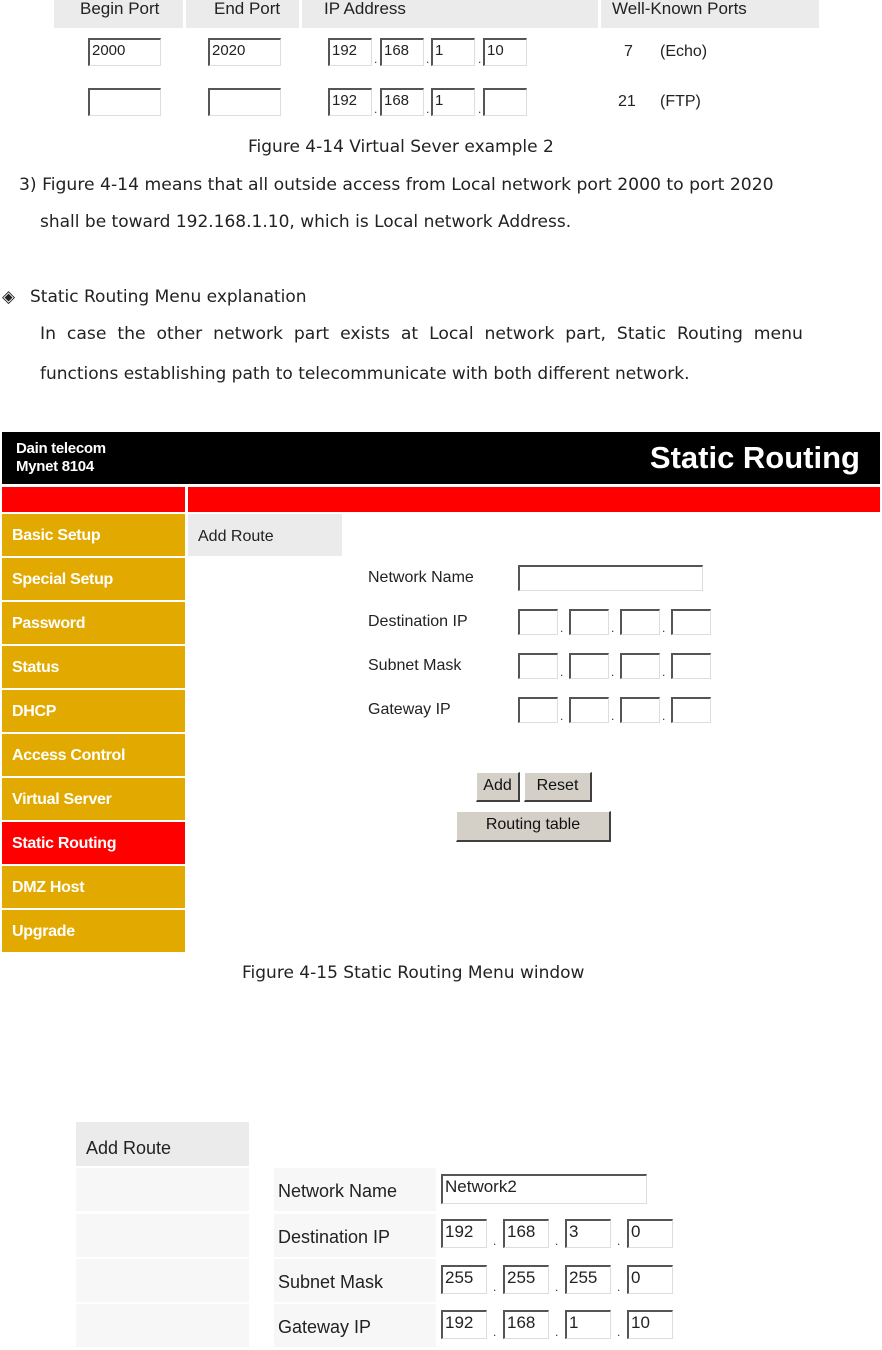 This screenshot has width=882, height=1350. What do you see at coordinates (93, 755) in the screenshot?
I see `sidebar-item-access-control: Access Control` at bounding box center [93, 755].